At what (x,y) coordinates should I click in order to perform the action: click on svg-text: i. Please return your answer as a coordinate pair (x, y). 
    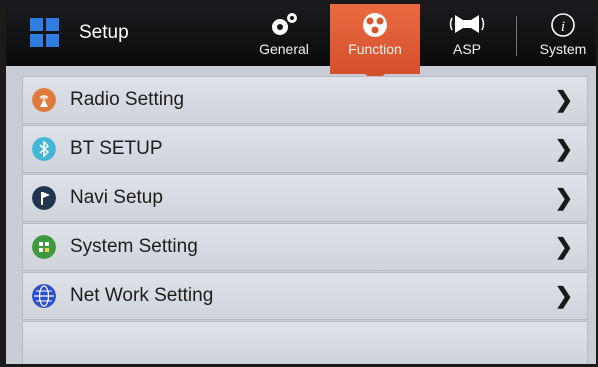
    Looking at the image, I should click on (563, 27).